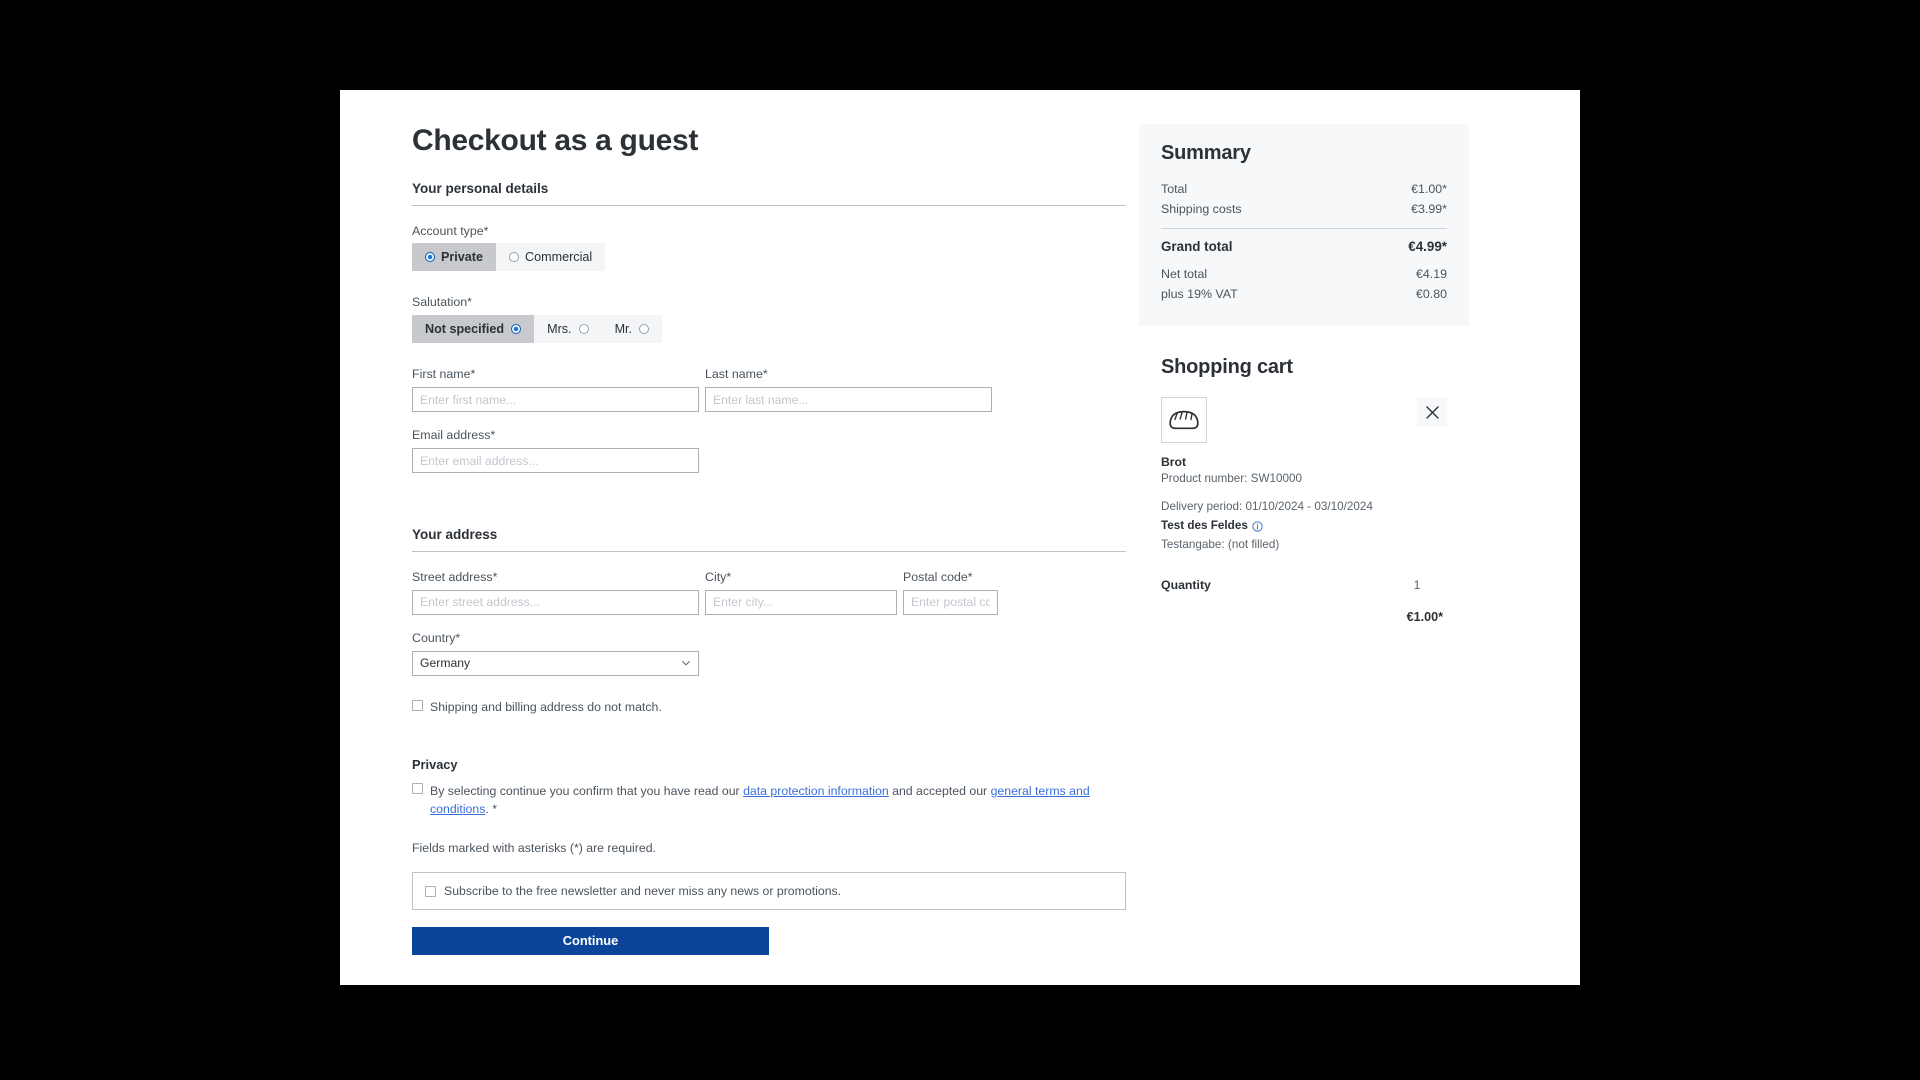 The image size is (1920, 1080). What do you see at coordinates (1197, 246) in the screenshot?
I see `grand-total-label: Grand total` at bounding box center [1197, 246].